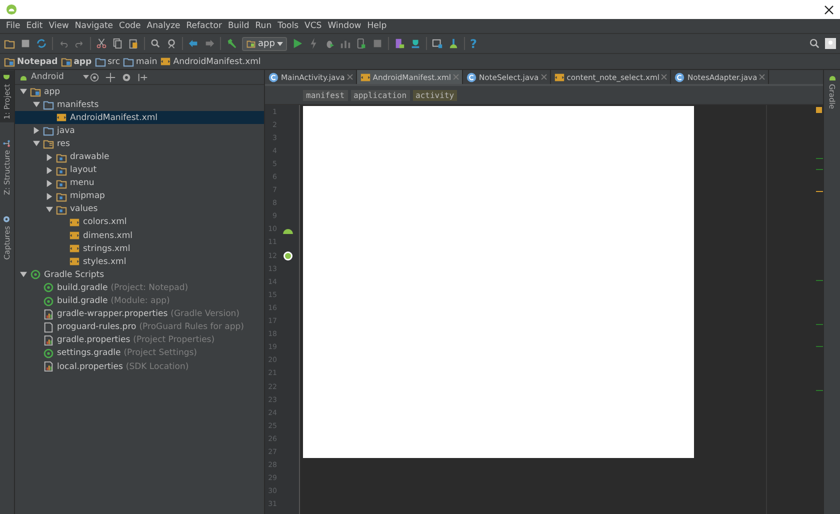  Describe the element at coordinates (377, 43) in the screenshot. I see `stop-icon` at that location.